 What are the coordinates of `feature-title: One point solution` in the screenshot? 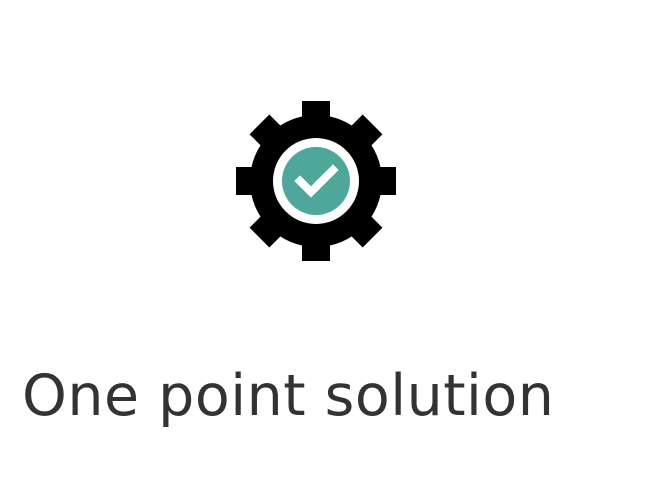 It's located at (288, 396).